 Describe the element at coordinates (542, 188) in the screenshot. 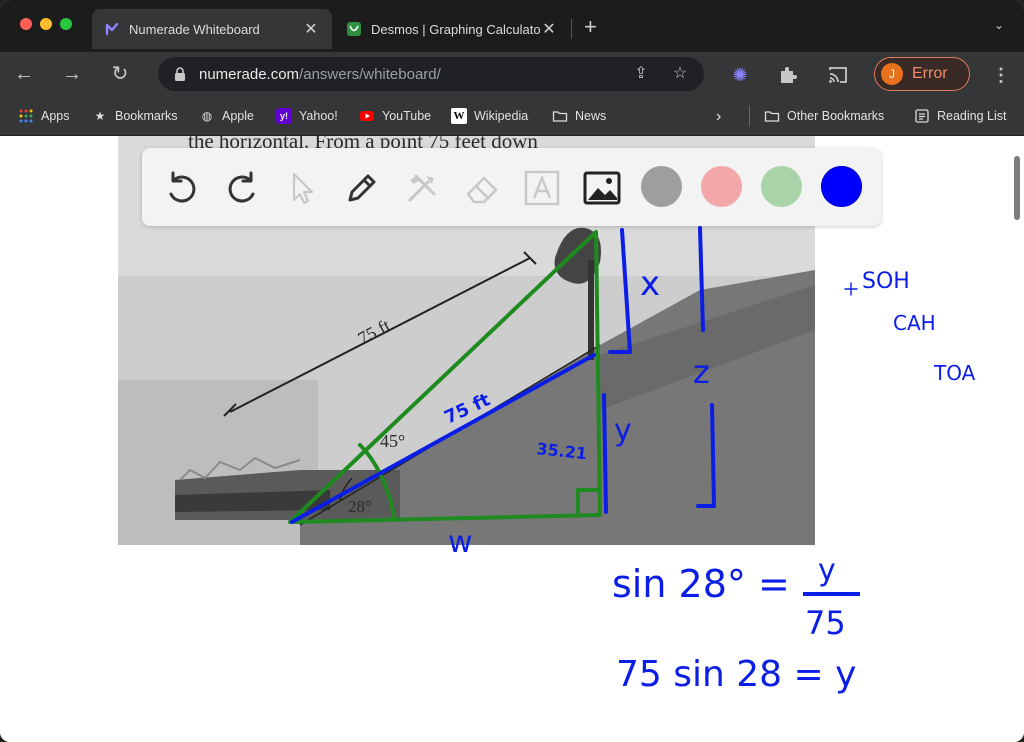

I see `text-icon` at that location.